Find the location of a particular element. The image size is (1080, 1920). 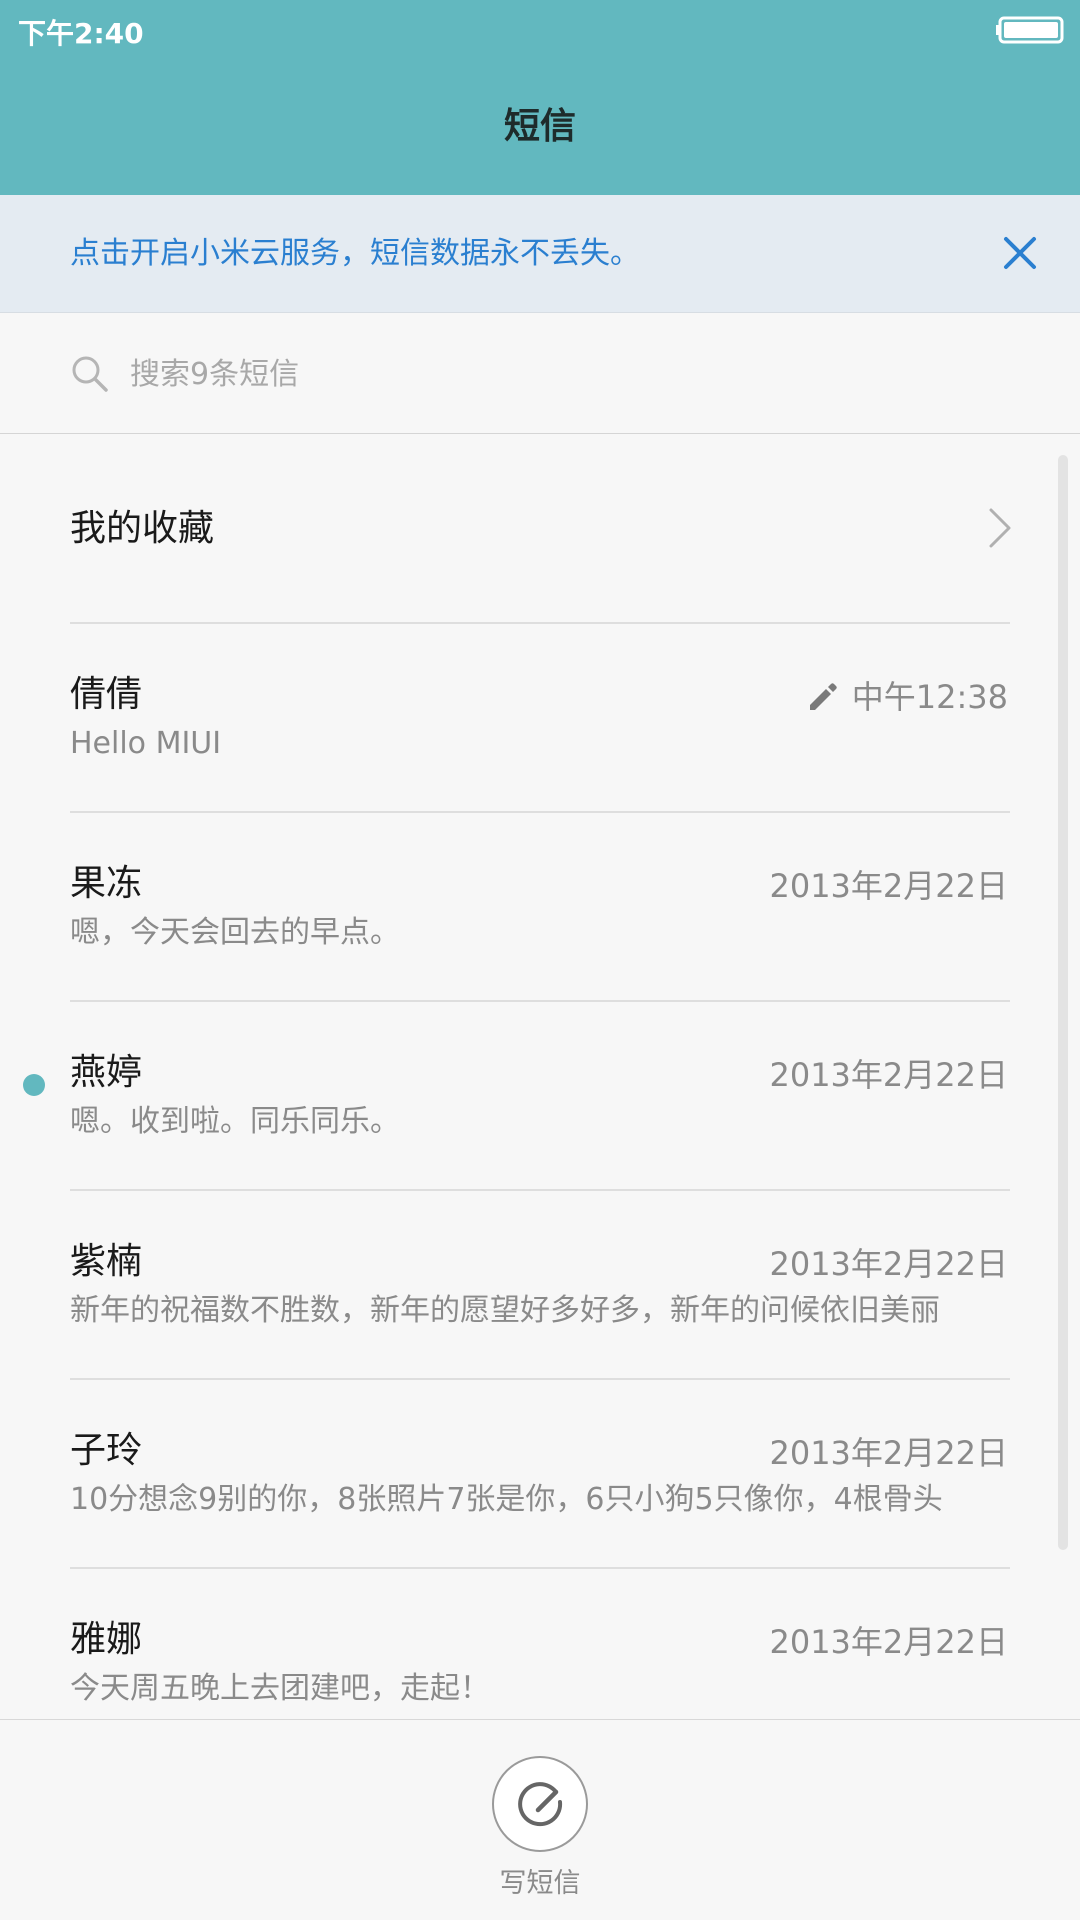

conversation-item-qianqian: 倩倩 中午12:38 Hello MIUI is located at coordinates (540, 718).